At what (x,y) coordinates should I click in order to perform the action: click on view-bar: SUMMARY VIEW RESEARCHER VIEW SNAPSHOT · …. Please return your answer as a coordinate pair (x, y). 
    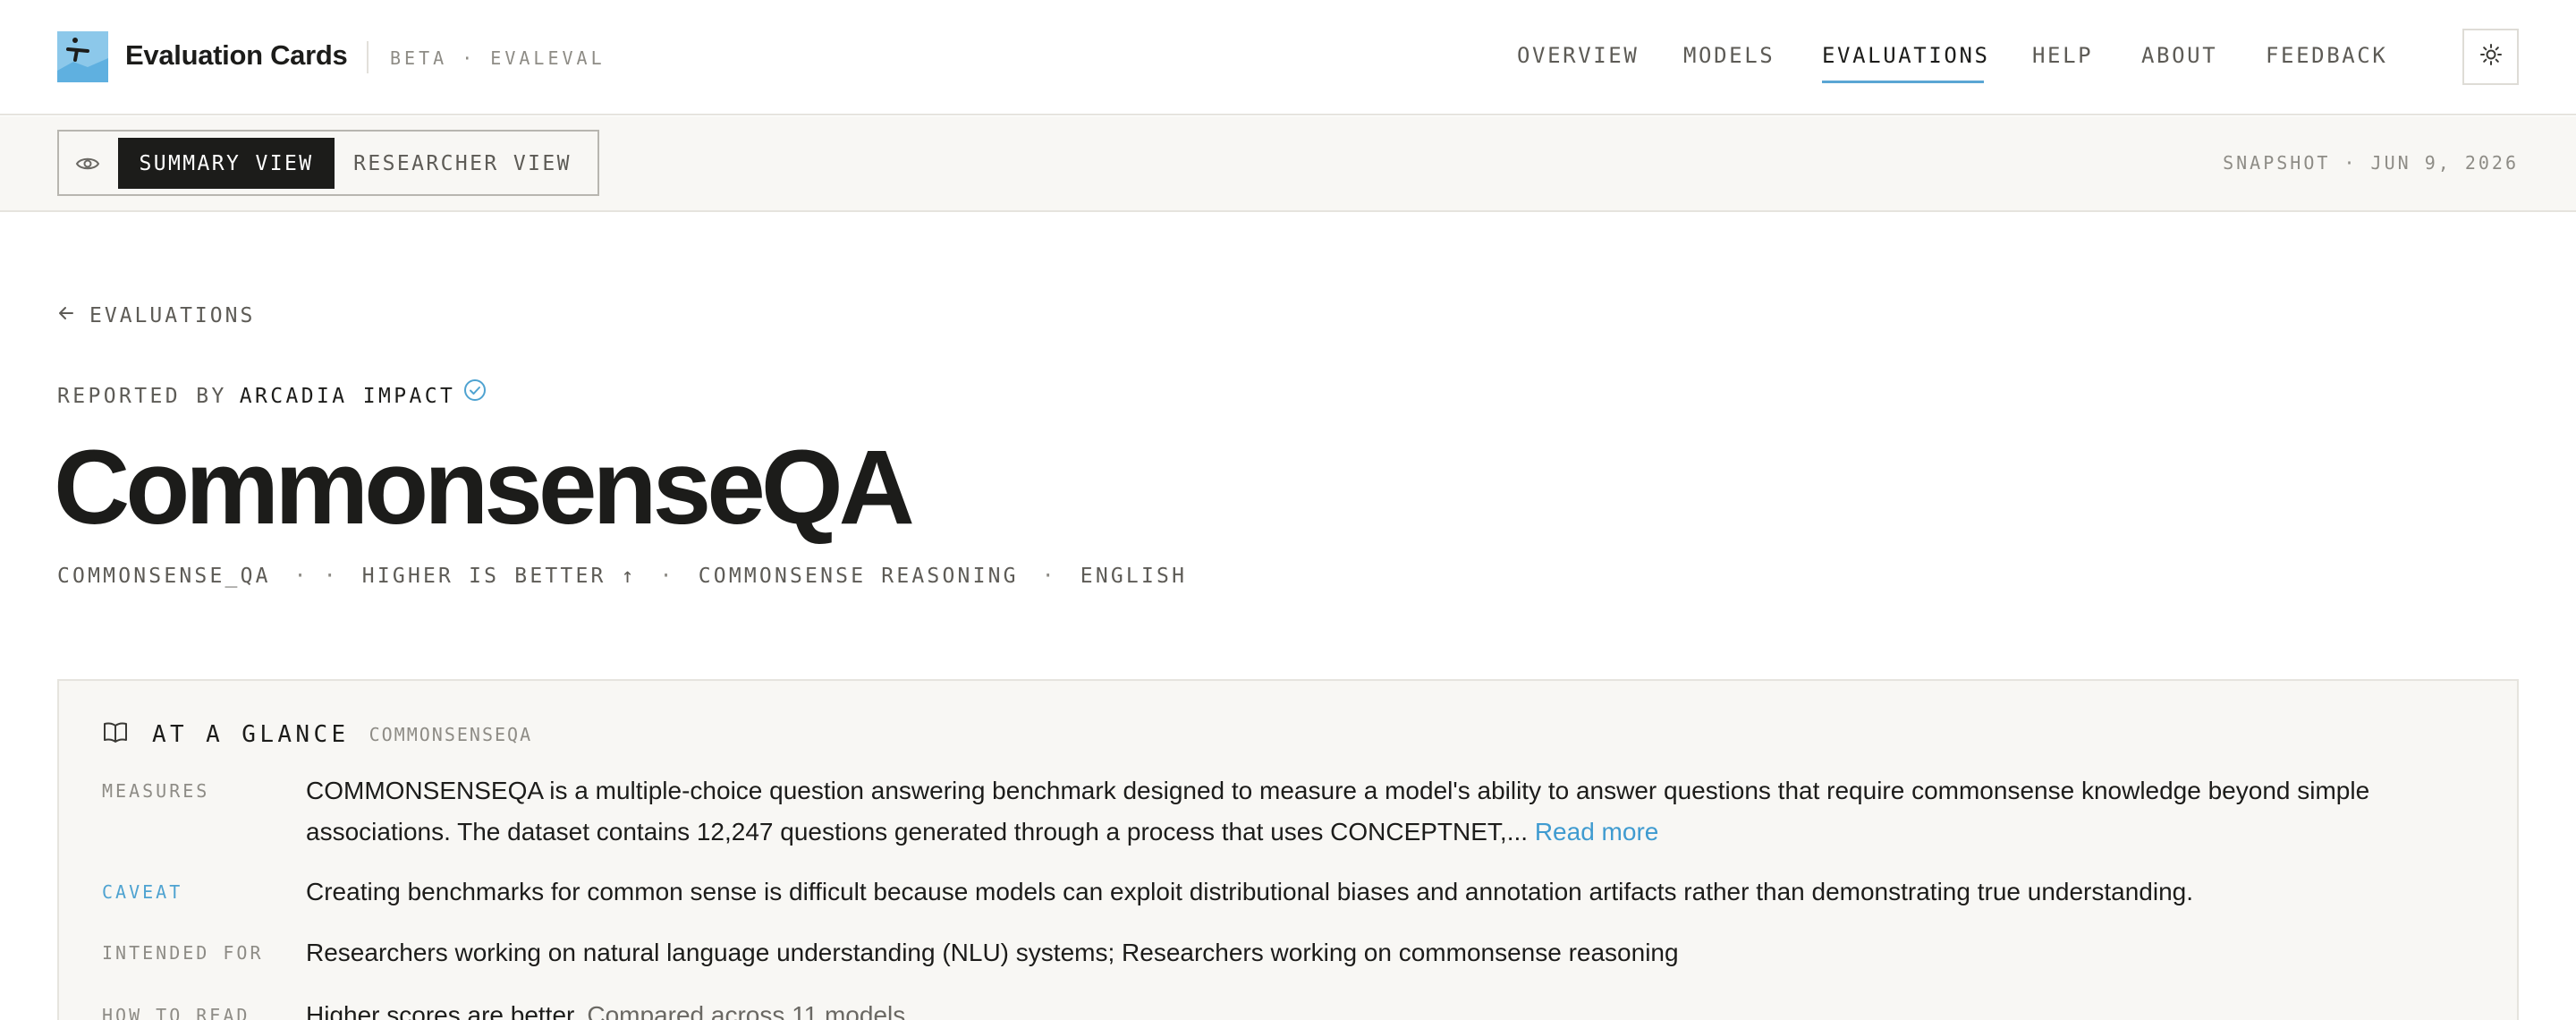
    Looking at the image, I should click on (1288, 164).